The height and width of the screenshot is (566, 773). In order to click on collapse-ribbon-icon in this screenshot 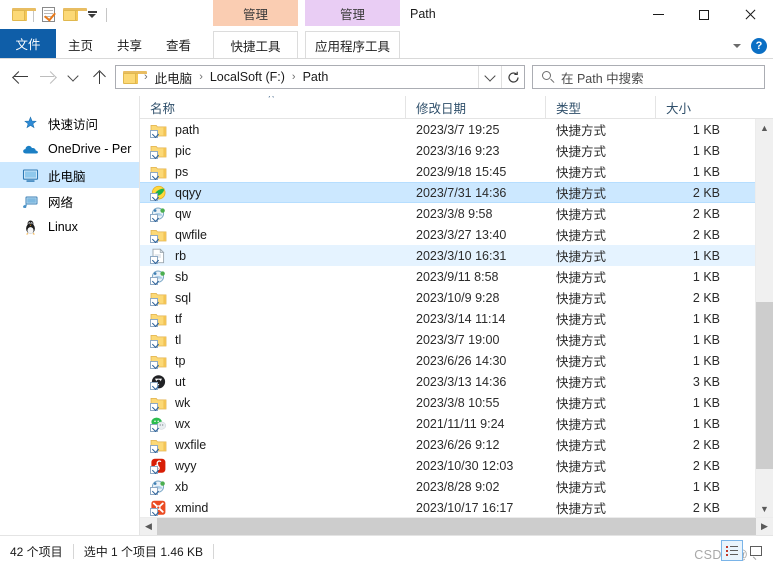, I will do `click(737, 46)`.